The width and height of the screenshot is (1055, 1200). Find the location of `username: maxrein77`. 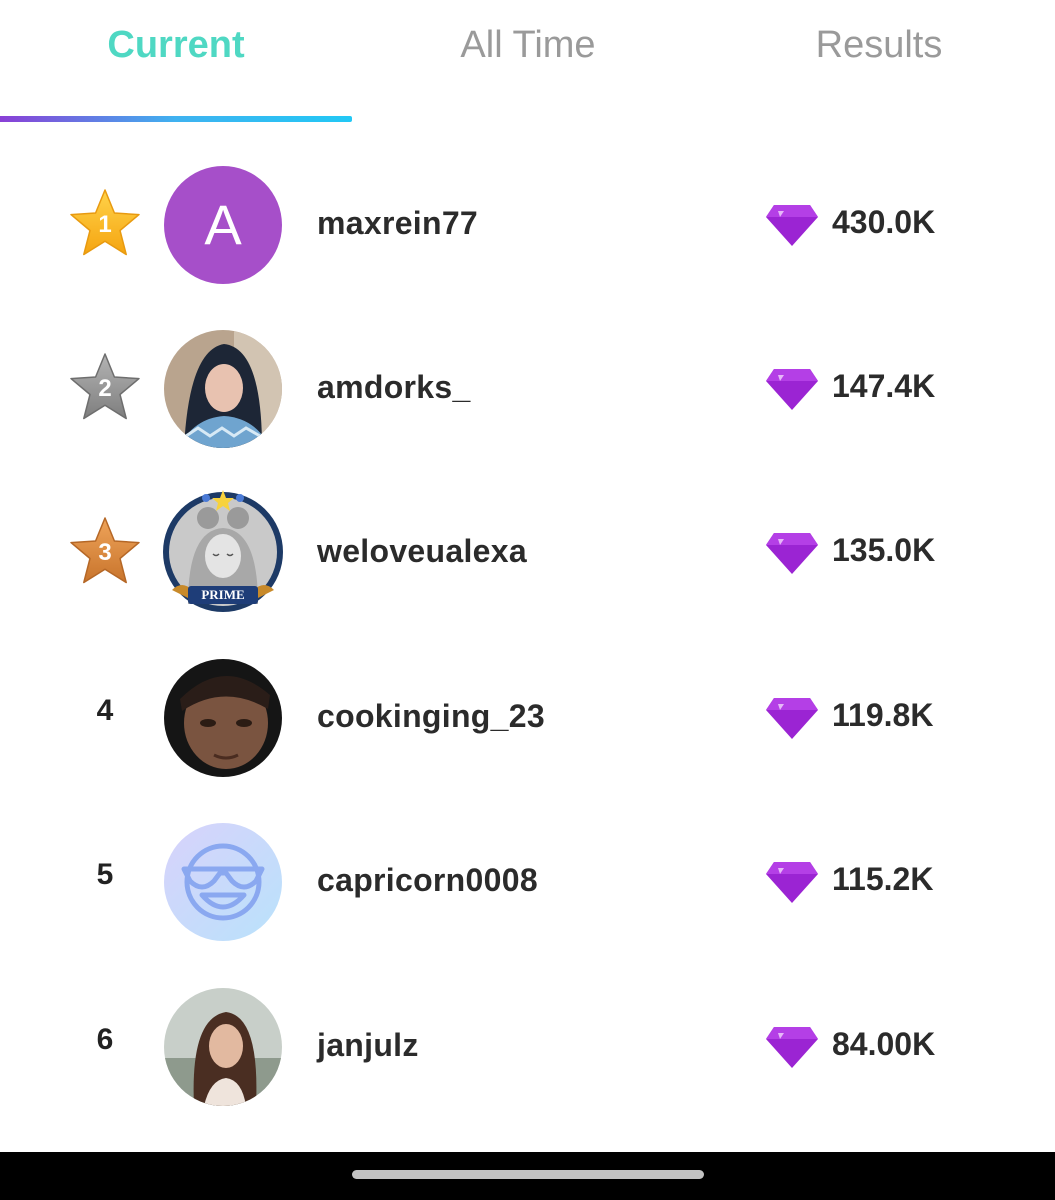

username: maxrein77 is located at coordinates (397, 223).